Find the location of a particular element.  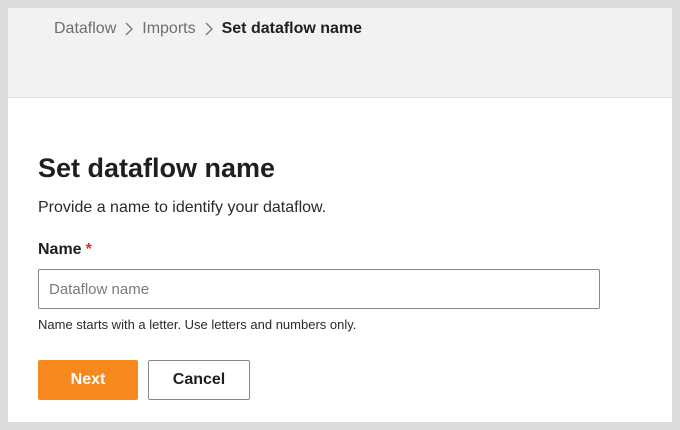

name-field-label-row: Name * is located at coordinates (65, 250).